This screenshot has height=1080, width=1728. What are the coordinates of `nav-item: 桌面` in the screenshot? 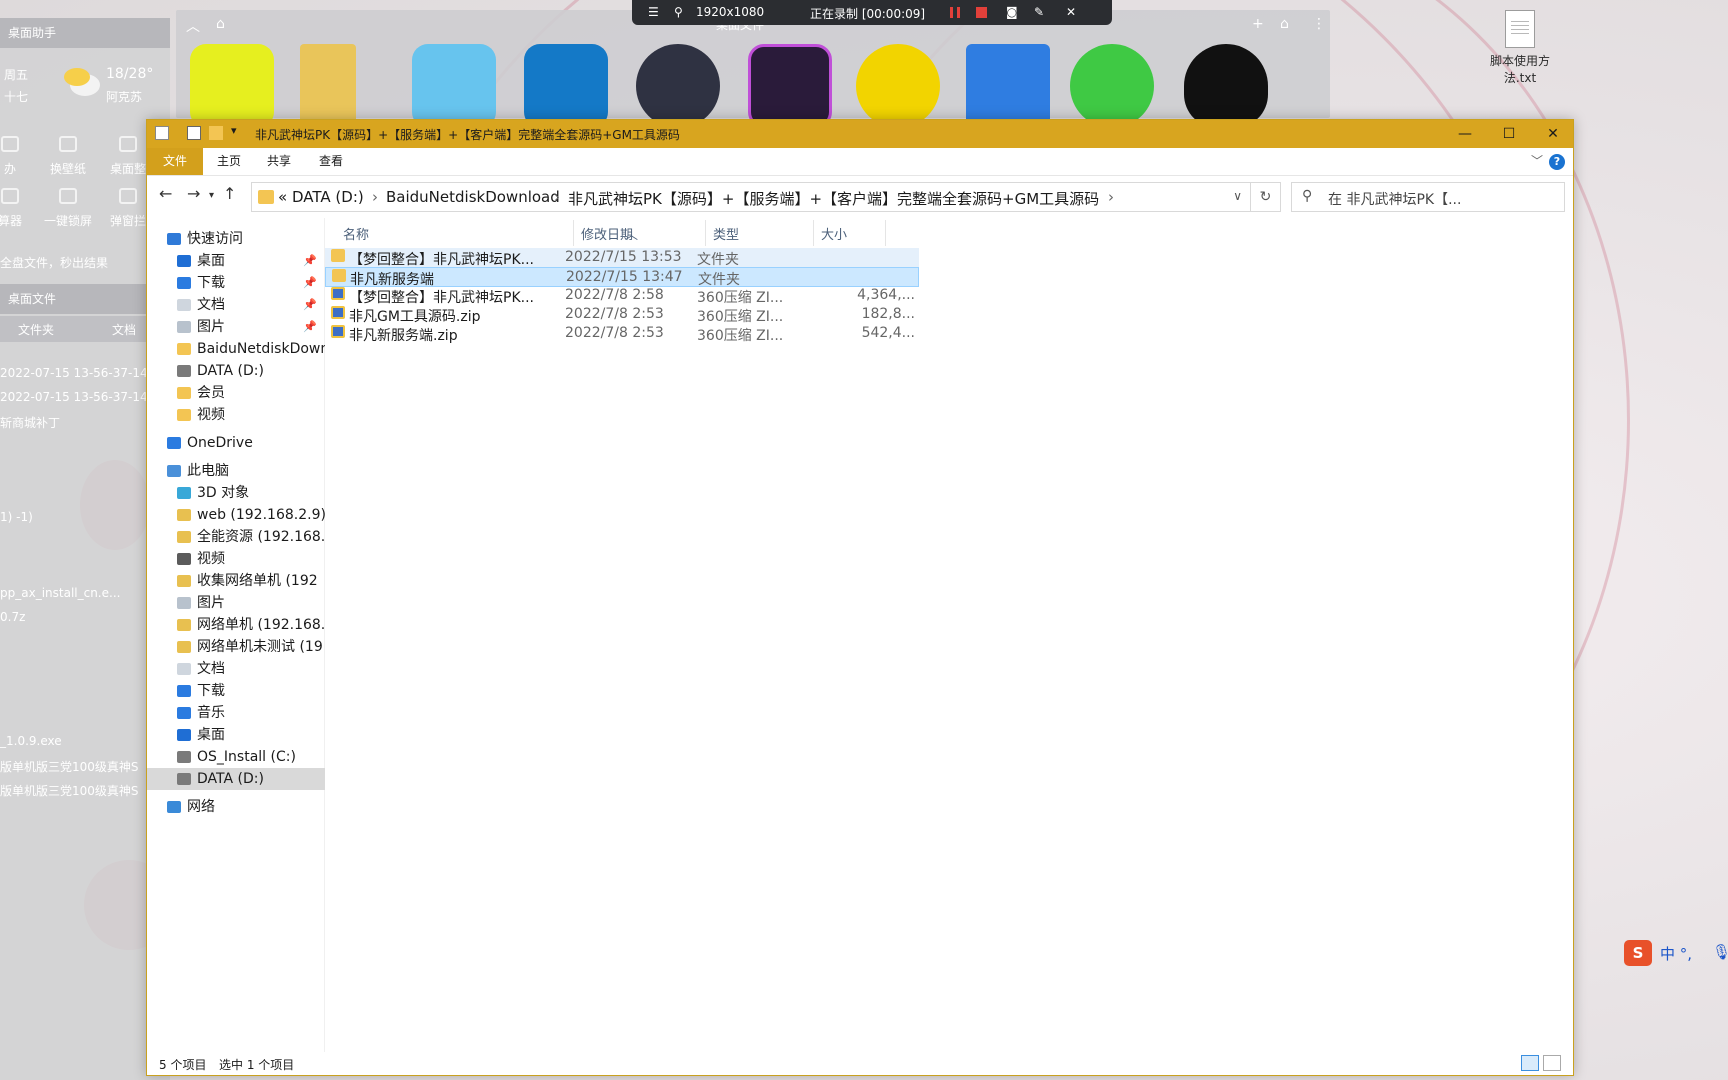 It's located at (236, 735).